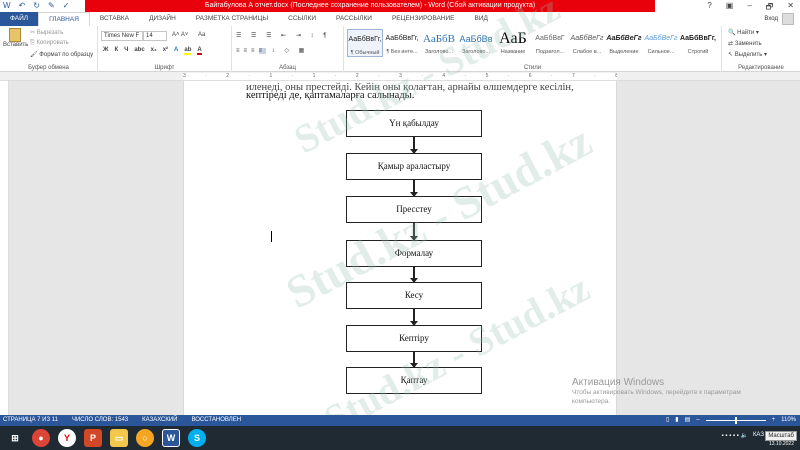  I want to click on spelling-icon: ✓, so click(66, 5).